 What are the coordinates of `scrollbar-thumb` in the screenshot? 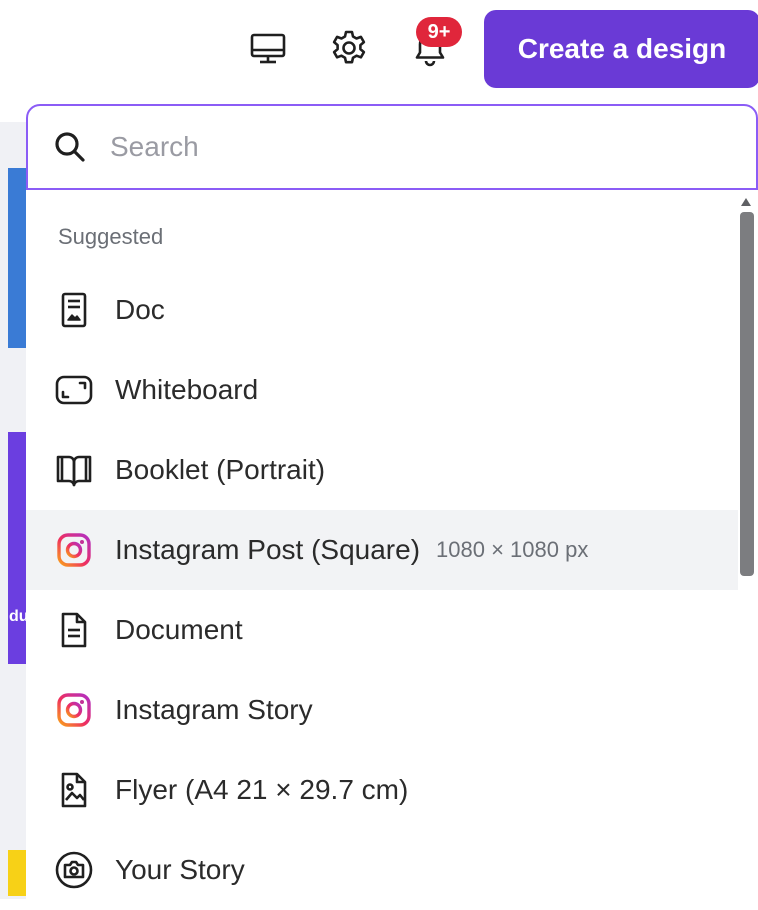 It's located at (747, 394).